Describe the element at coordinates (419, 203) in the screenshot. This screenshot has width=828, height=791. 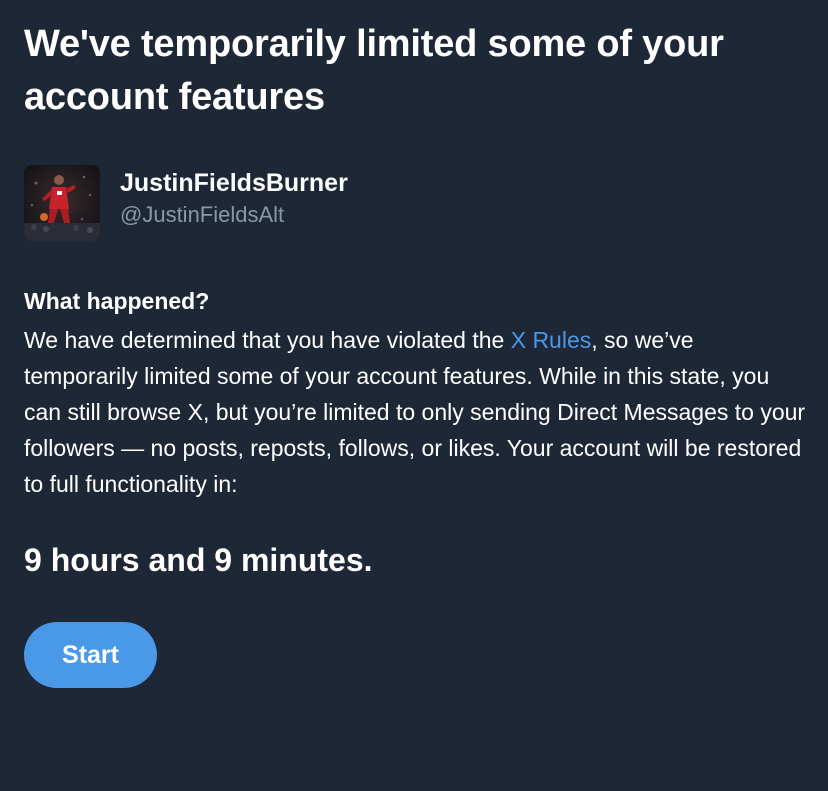
I see `account-profile: JustinFieldsBurner @JustinFieldsAlt` at that location.